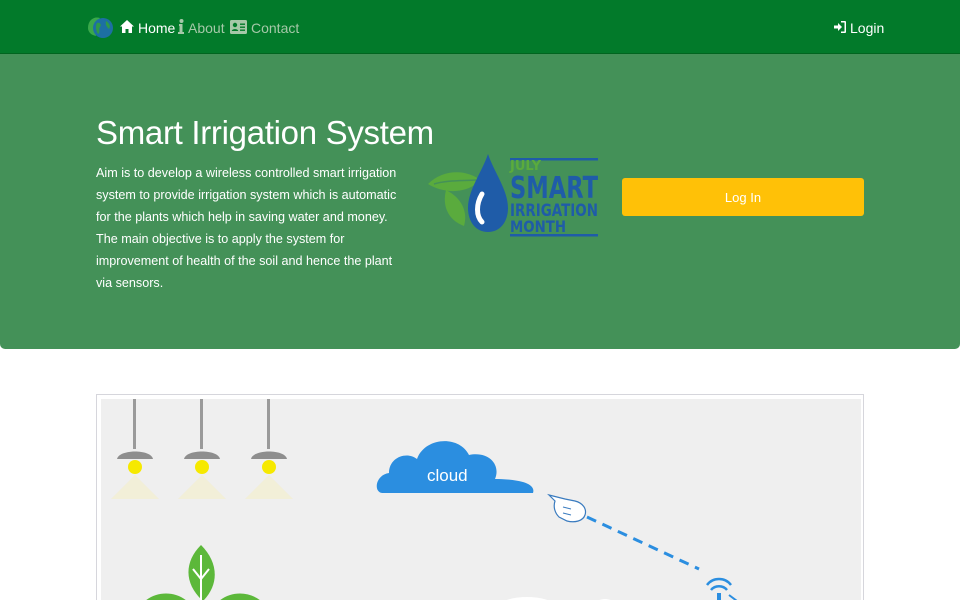  I want to click on hero-login-button: Log In, so click(743, 197).